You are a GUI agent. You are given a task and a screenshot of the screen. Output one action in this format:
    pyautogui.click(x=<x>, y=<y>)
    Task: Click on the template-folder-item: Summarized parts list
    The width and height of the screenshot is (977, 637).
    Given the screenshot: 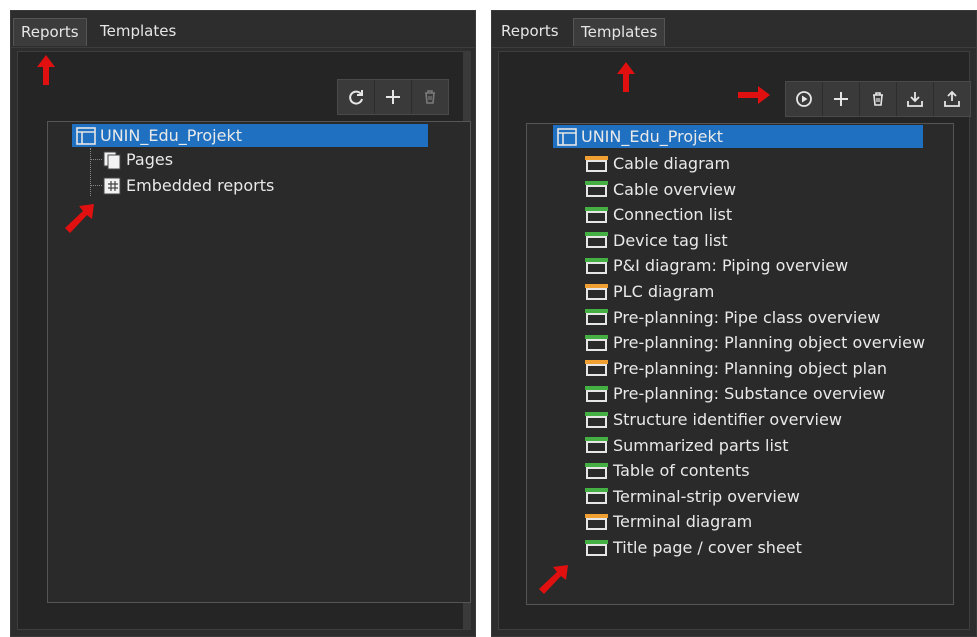 What is the action you would take?
    pyautogui.click(x=687, y=445)
    